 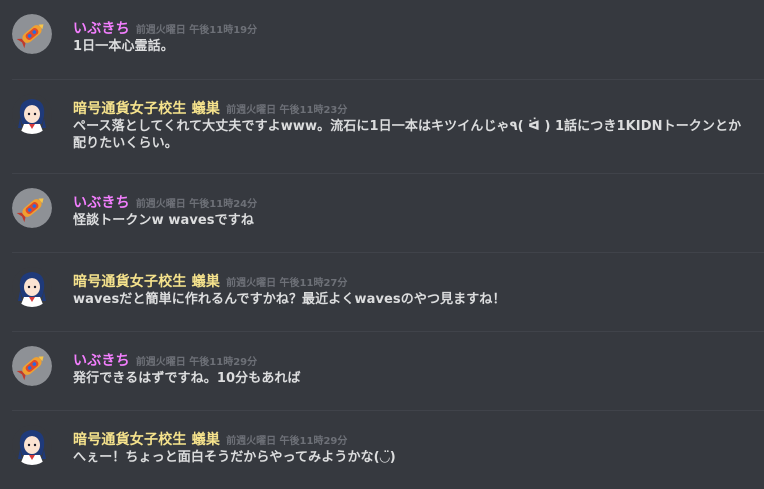 I want to click on message-text: 怪談トークンw wavesですね, so click(x=163, y=220).